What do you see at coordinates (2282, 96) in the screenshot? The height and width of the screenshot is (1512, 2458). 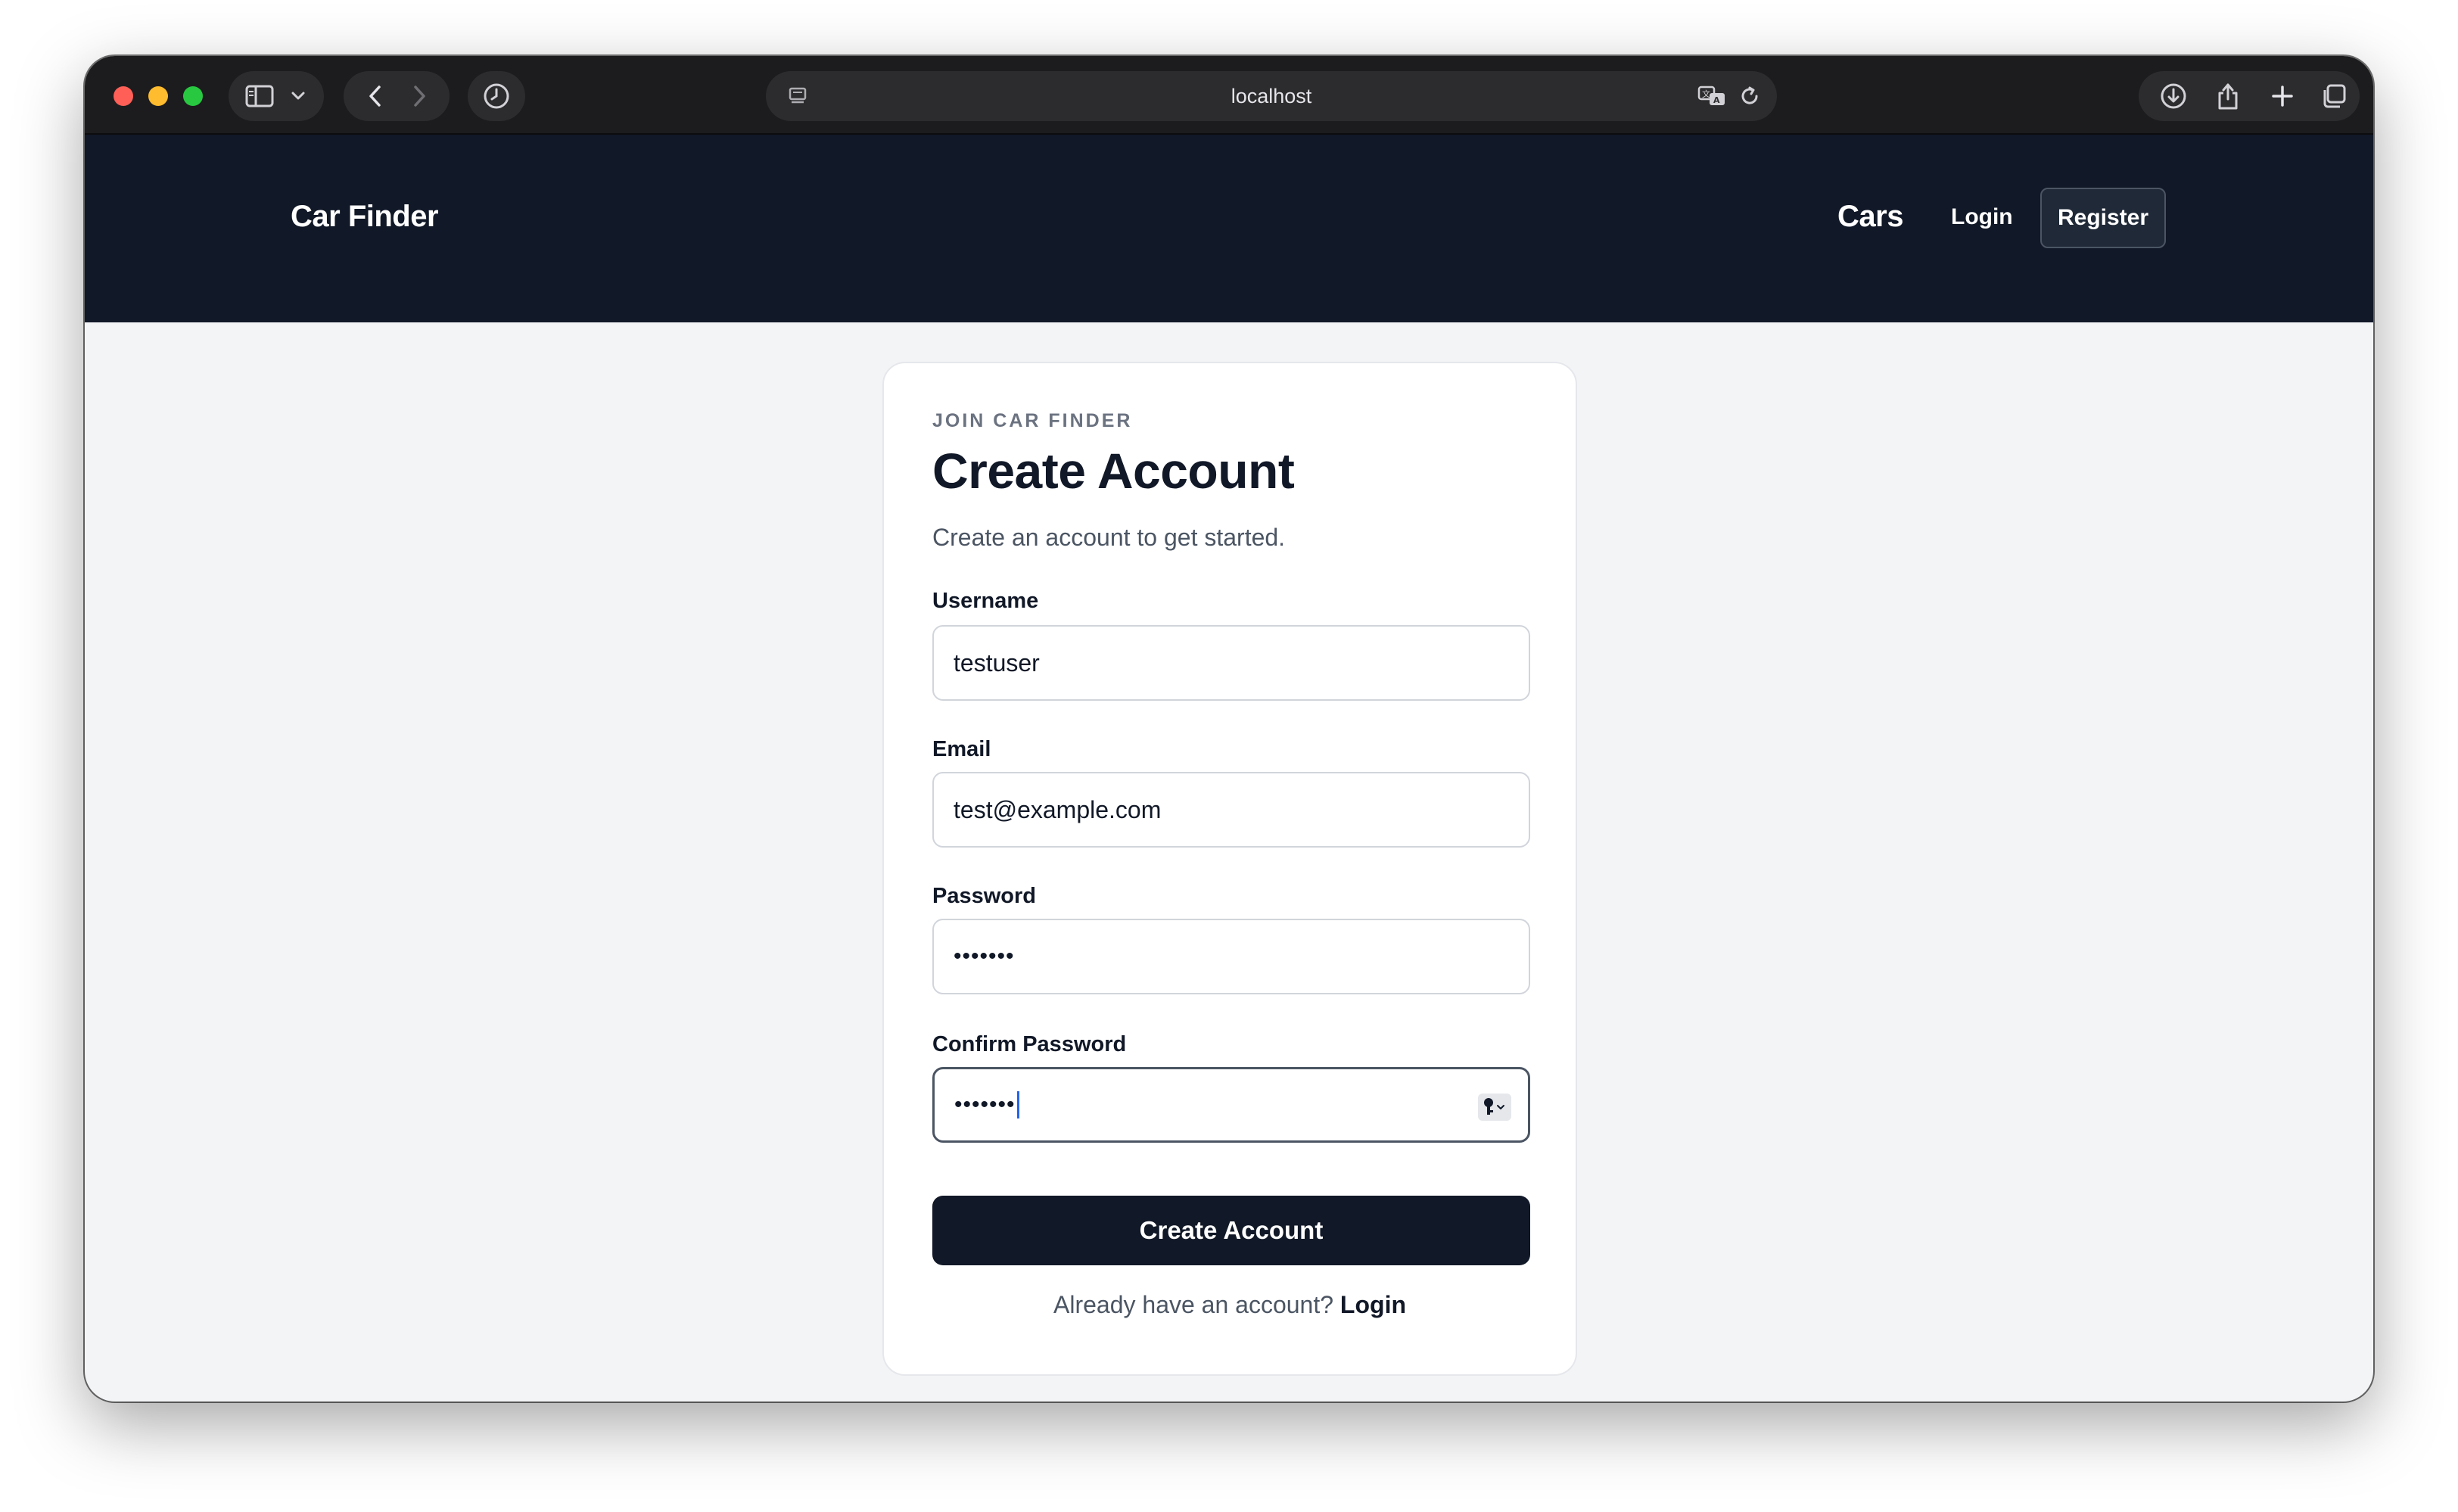 I see `new-tab-icon` at bounding box center [2282, 96].